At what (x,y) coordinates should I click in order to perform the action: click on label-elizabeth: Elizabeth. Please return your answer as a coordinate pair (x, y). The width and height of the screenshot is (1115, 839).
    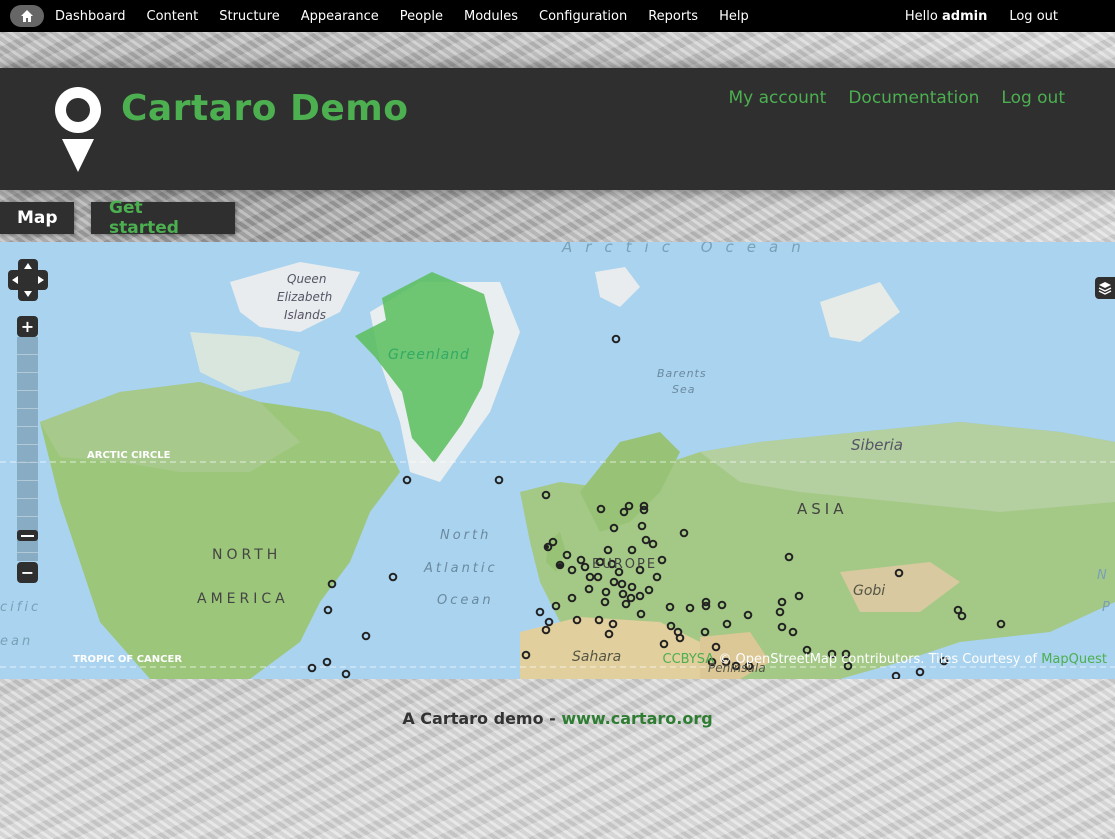
    Looking at the image, I should click on (304, 297).